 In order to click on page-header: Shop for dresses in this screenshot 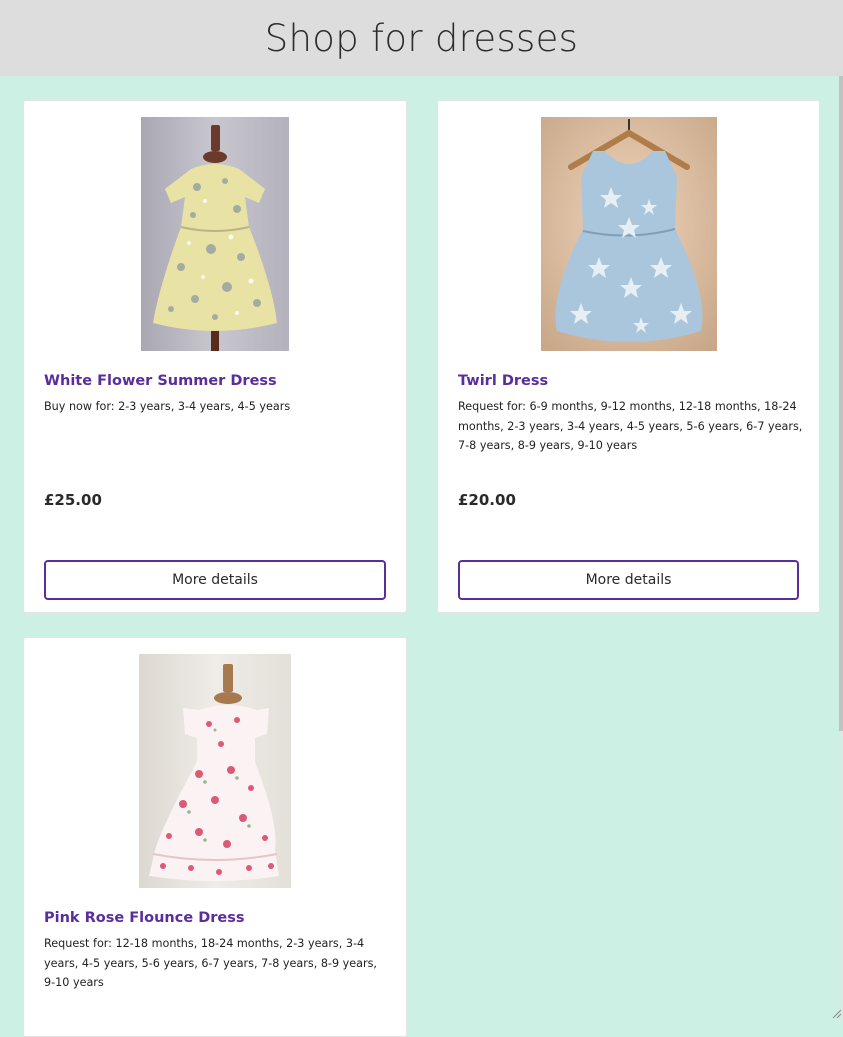, I will do `click(421, 38)`.